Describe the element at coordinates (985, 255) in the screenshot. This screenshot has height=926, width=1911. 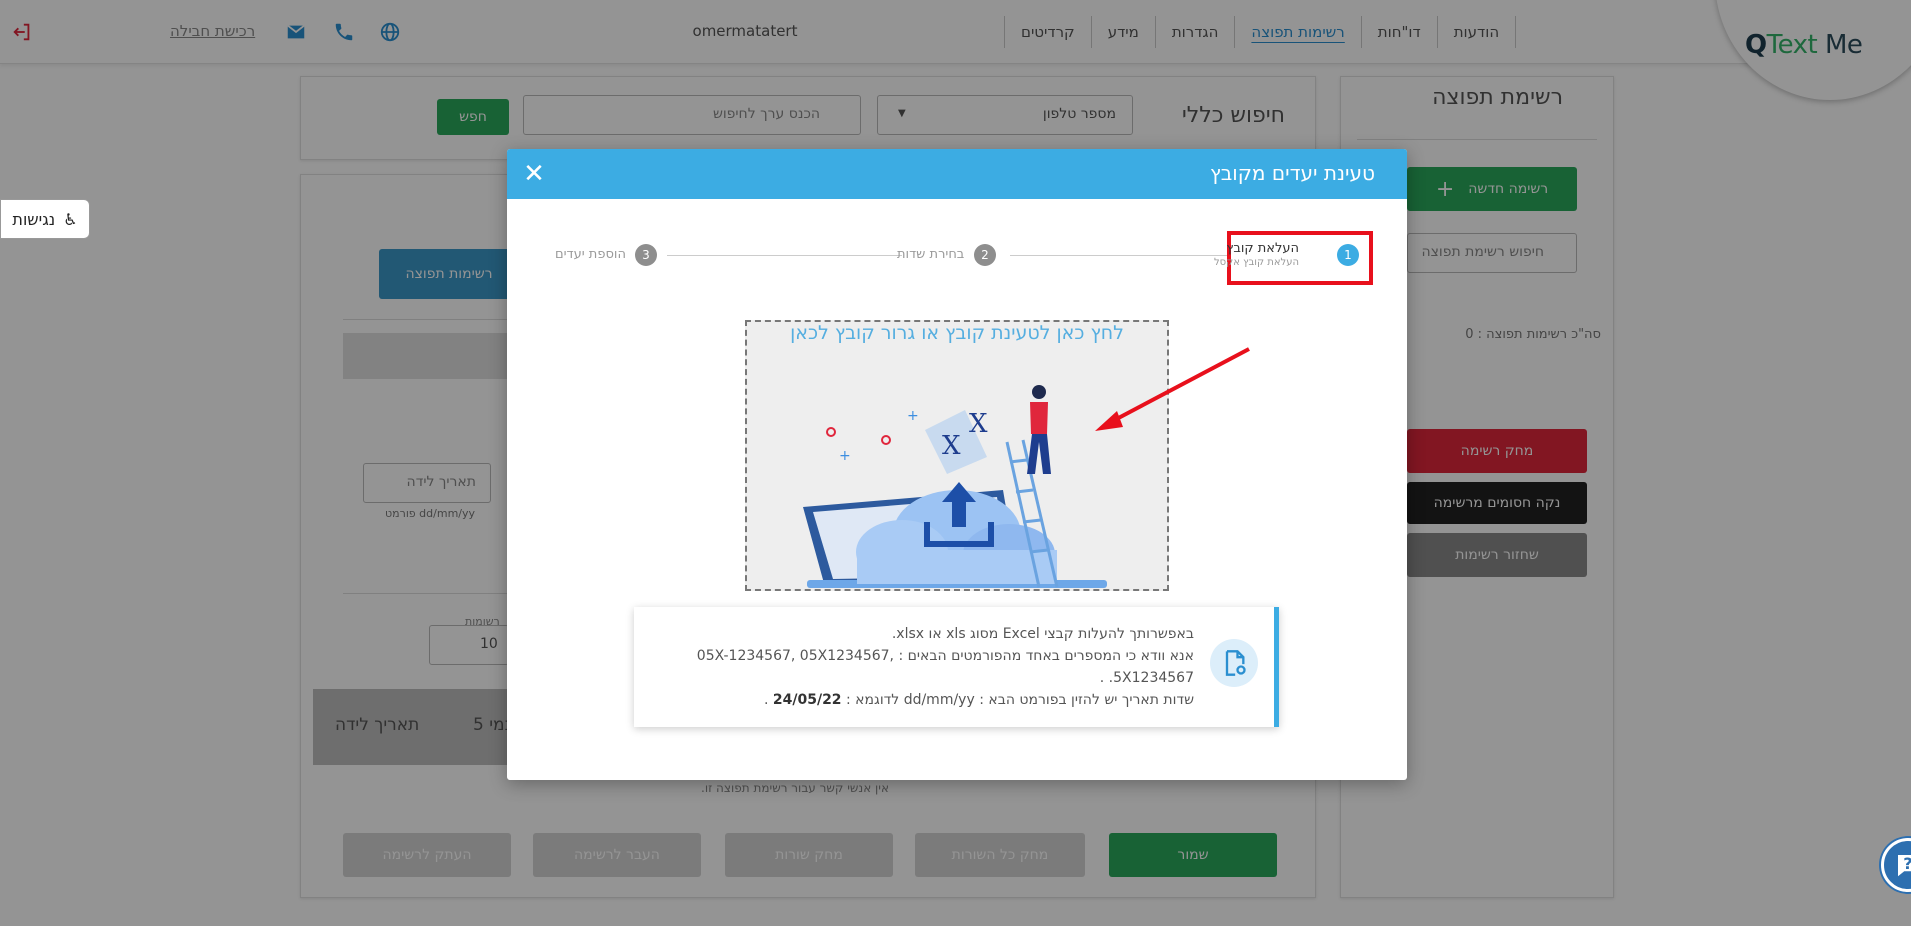
I see `step-2-badge: 2` at that location.